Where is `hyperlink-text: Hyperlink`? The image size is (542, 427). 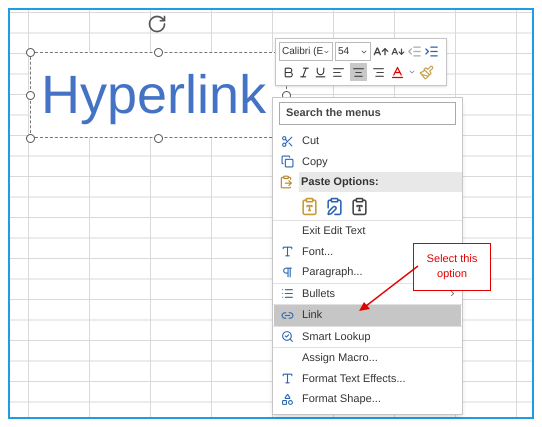
hyperlink-text: Hyperlink is located at coordinates (153, 95).